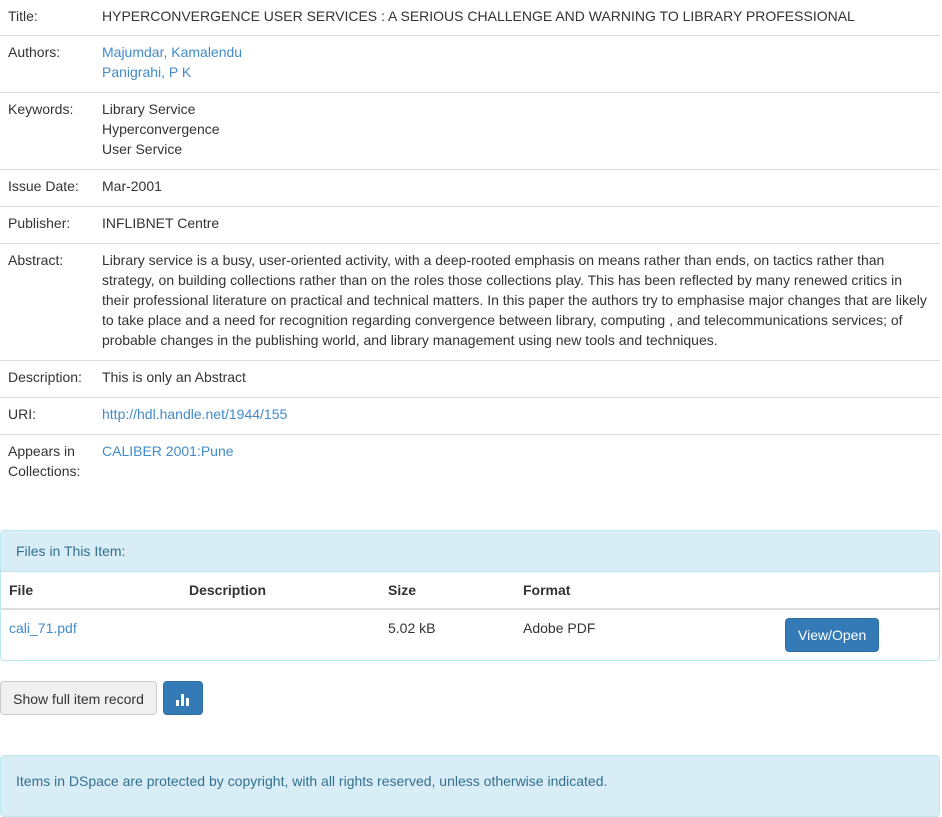 This screenshot has height=817, width=942. I want to click on uri-label: URI:, so click(47, 415).